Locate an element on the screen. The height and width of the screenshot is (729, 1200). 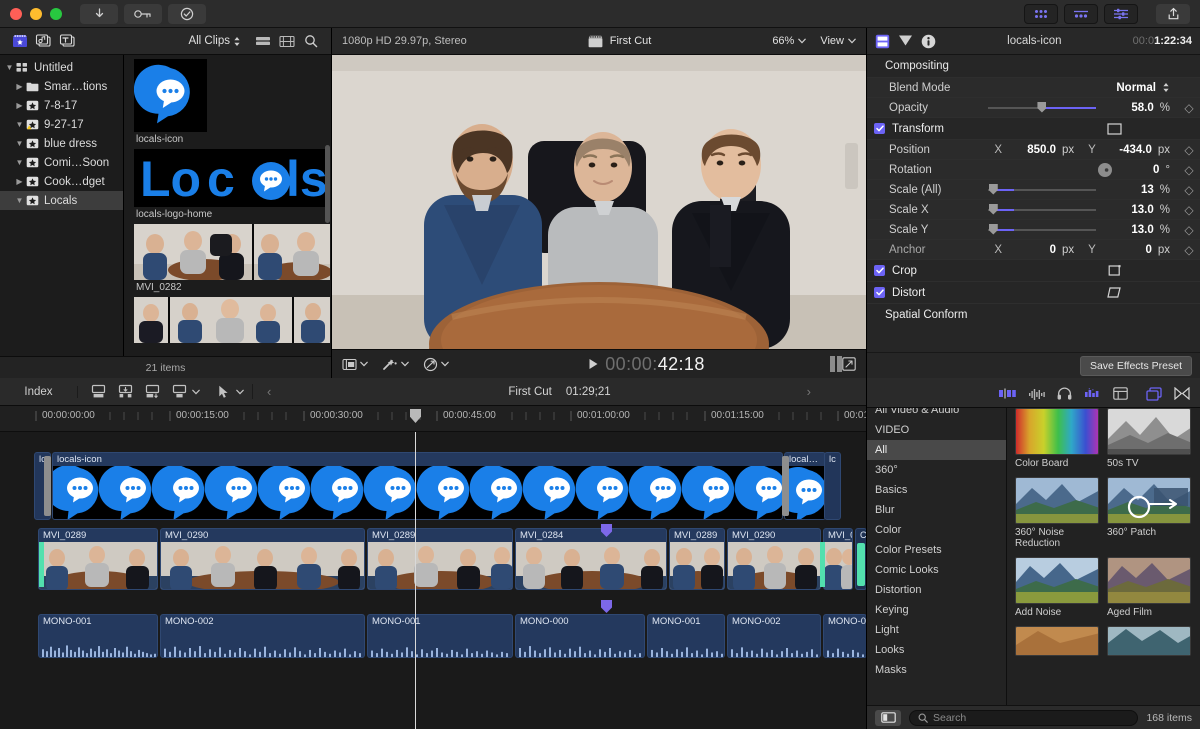
connect-icon is located at coordinates (178, 391).